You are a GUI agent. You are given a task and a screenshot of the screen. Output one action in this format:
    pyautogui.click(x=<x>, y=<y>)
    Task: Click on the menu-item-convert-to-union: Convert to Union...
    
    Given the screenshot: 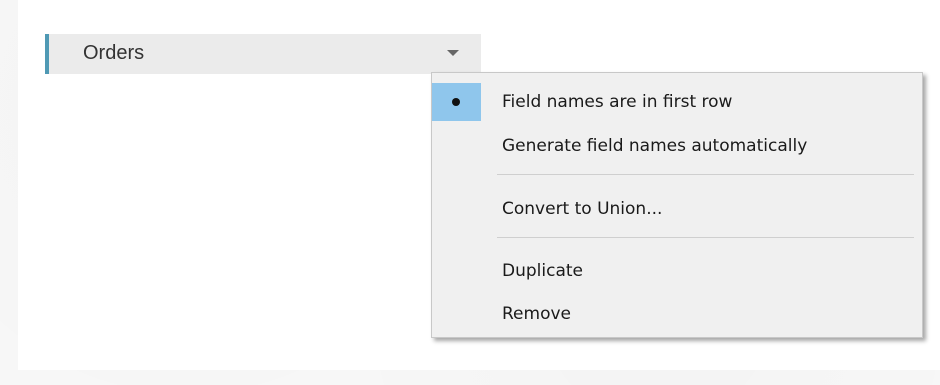 What is the action you would take?
    pyautogui.click(x=677, y=209)
    